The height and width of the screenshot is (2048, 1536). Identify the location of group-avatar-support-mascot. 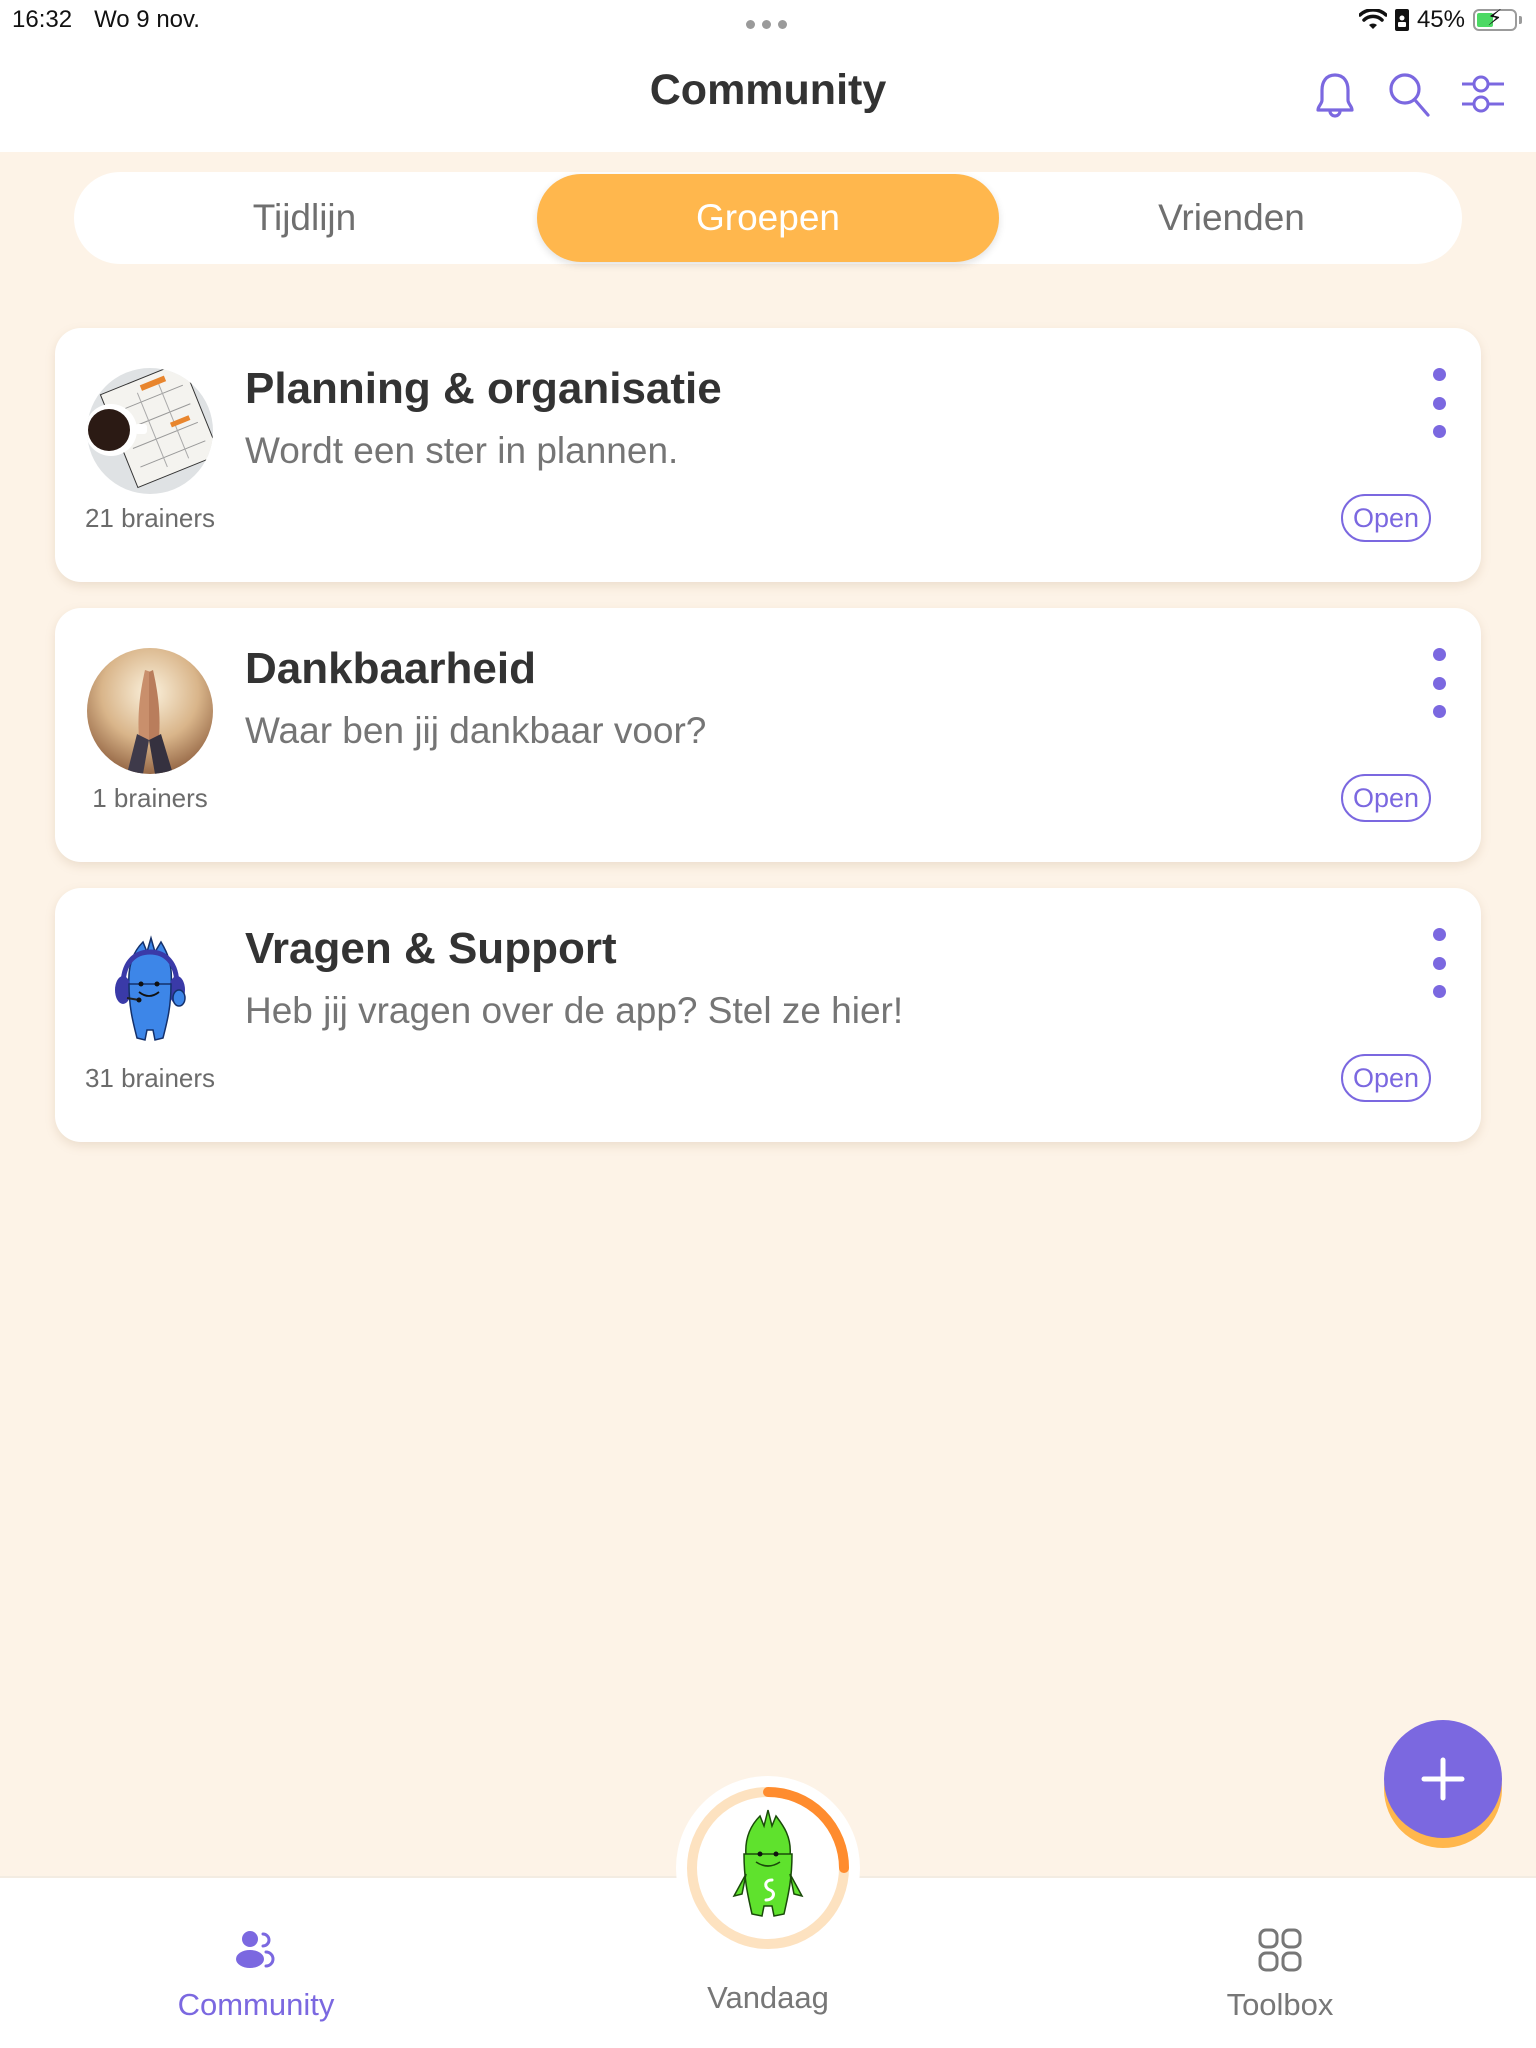
(150, 991).